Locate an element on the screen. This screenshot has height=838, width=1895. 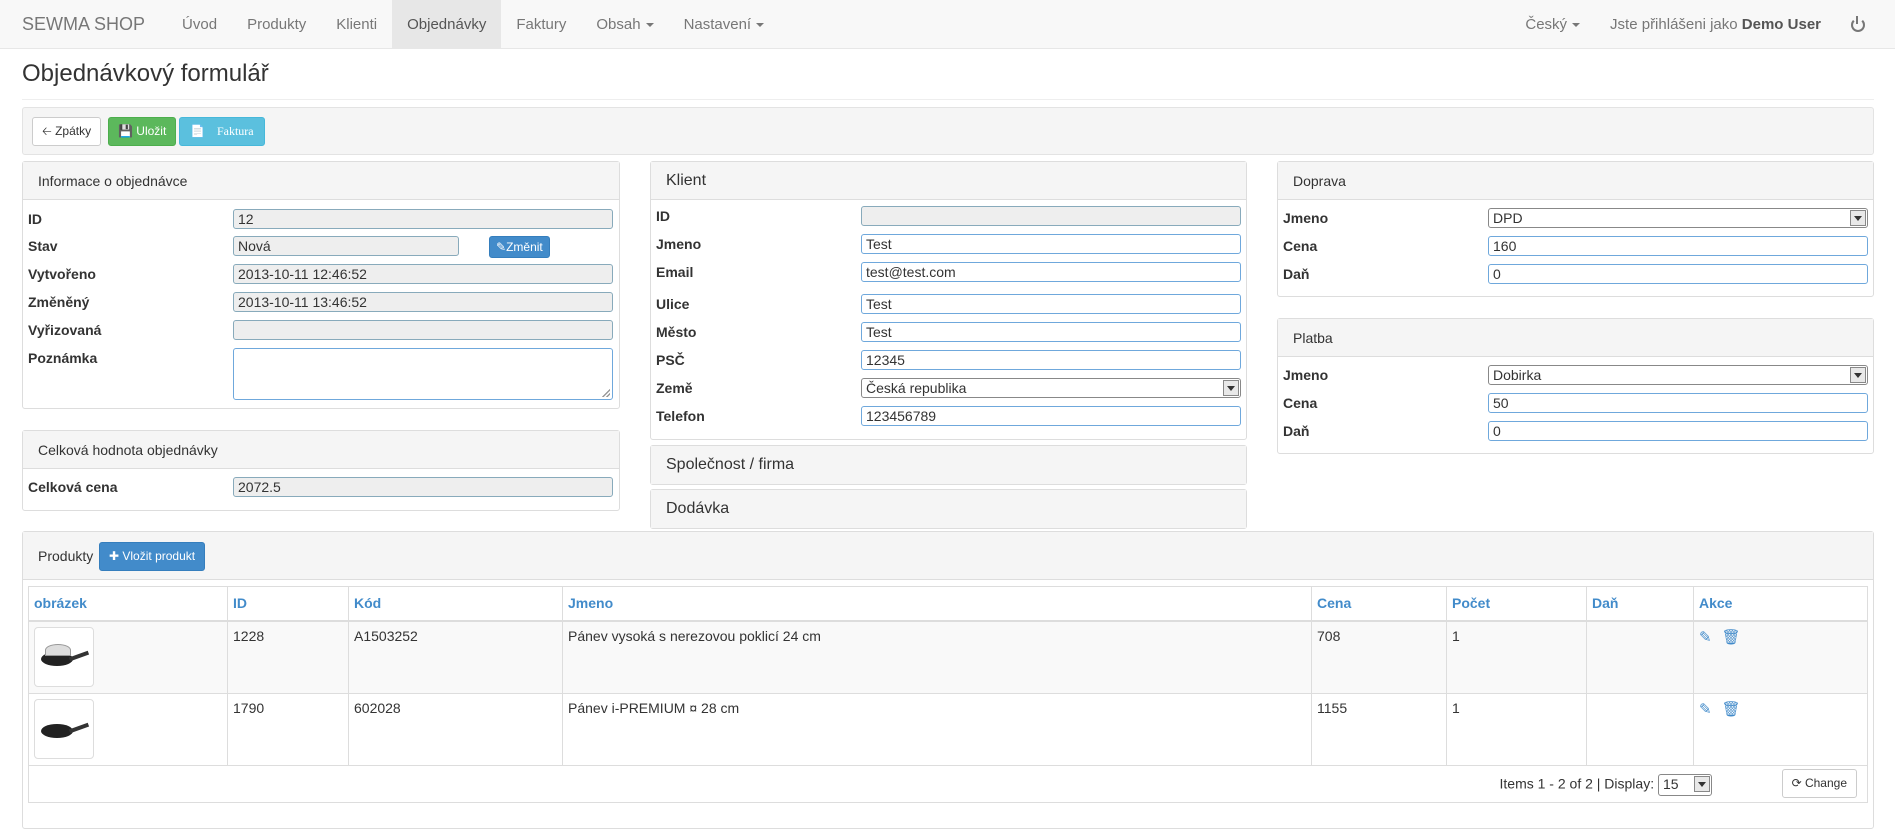
order-processed-field is located at coordinates (423, 330).